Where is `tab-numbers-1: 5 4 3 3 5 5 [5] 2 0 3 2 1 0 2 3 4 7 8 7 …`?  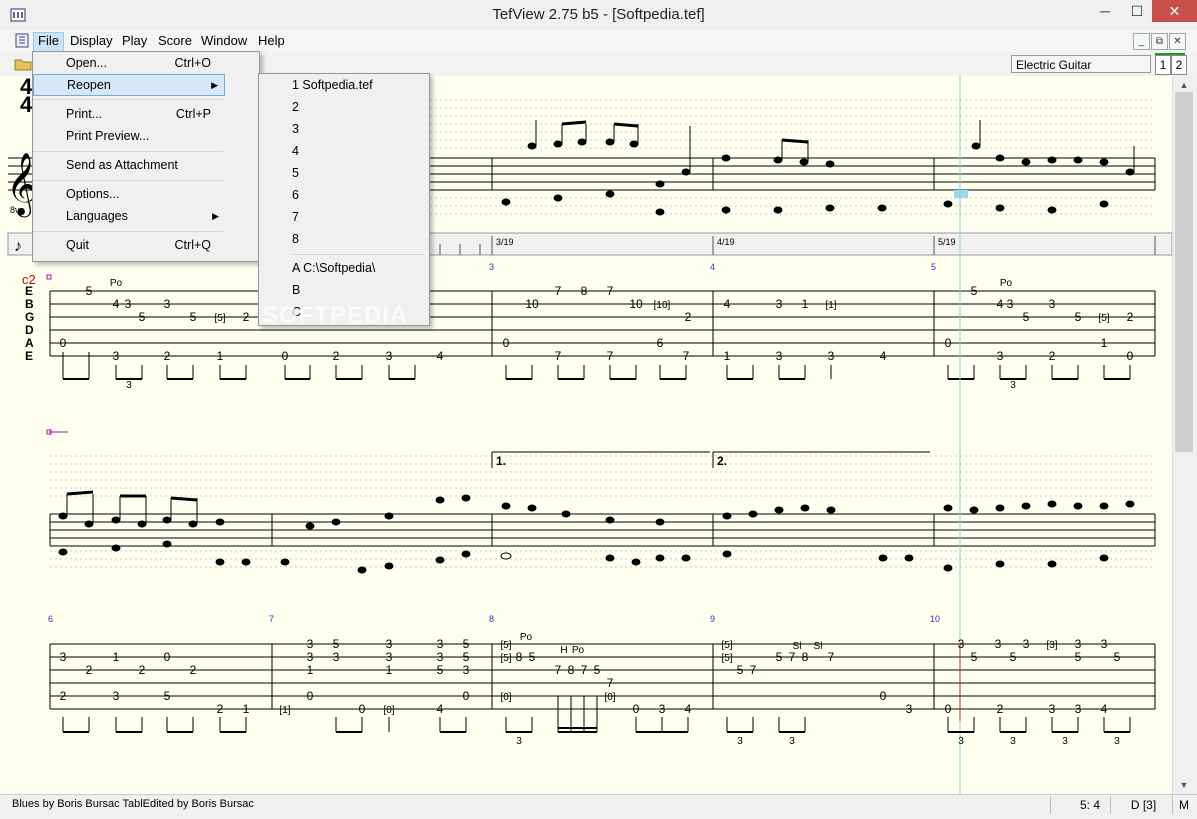 tab-numbers-1: 5 4 3 3 5 5 [5] 2 0 3 2 1 0 2 3 4 7 8 7 … is located at coordinates (597, 323).